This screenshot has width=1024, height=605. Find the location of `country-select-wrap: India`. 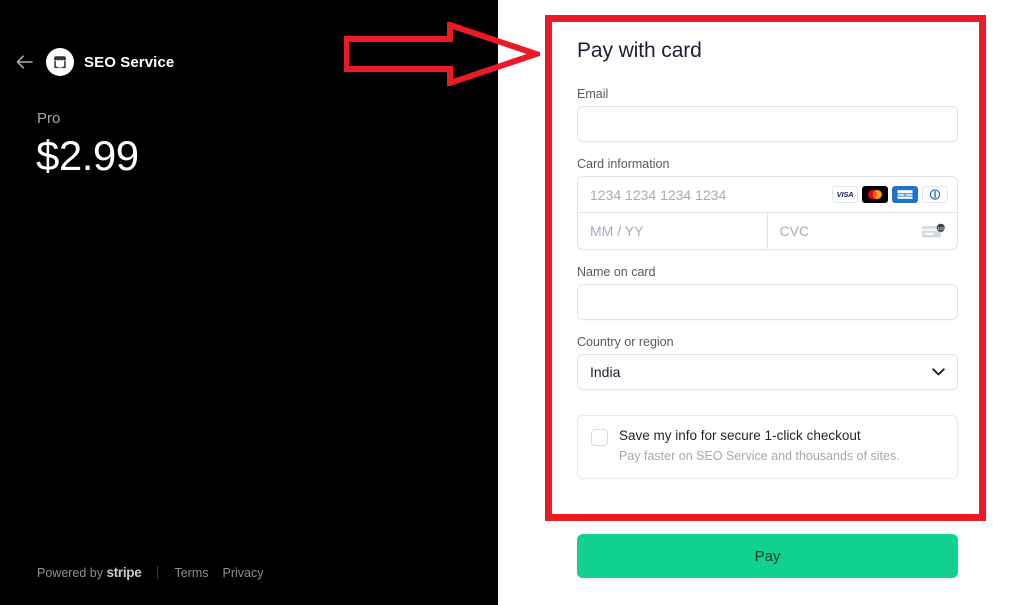

country-select-wrap: India is located at coordinates (767, 372).